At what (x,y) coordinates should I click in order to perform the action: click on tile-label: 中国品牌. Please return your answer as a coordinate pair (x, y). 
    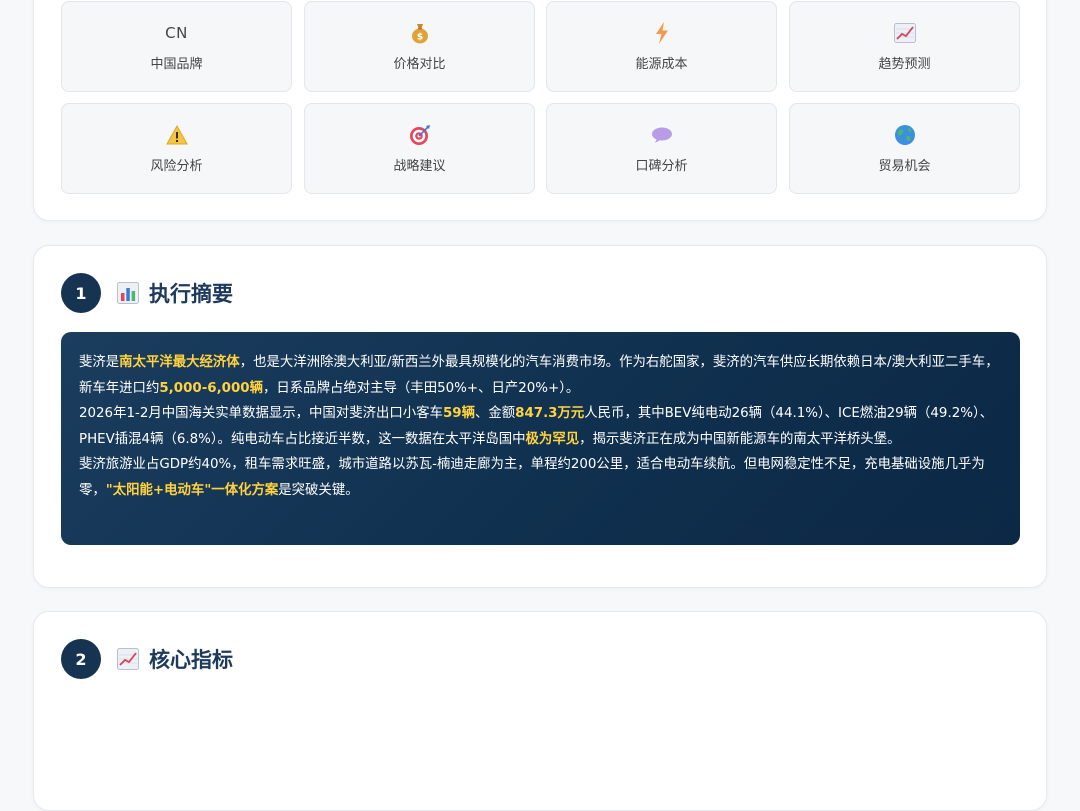
    Looking at the image, I should click on (176, 64).